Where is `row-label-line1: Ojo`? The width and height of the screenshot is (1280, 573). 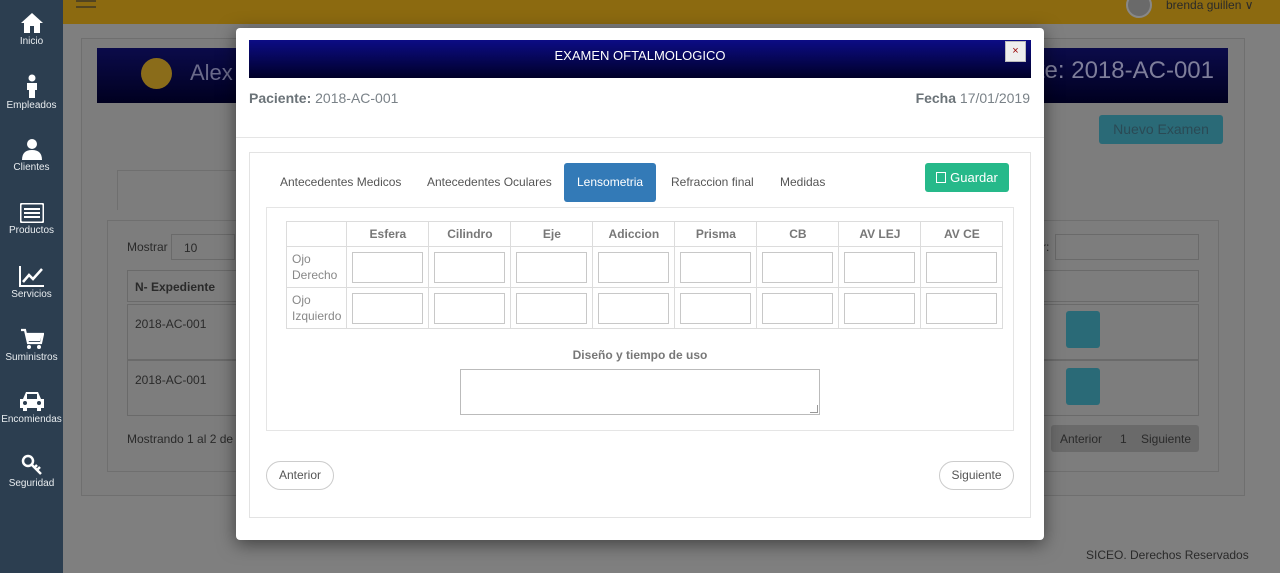 row-label-line1: Ojo is located at coordinates (301, 300).